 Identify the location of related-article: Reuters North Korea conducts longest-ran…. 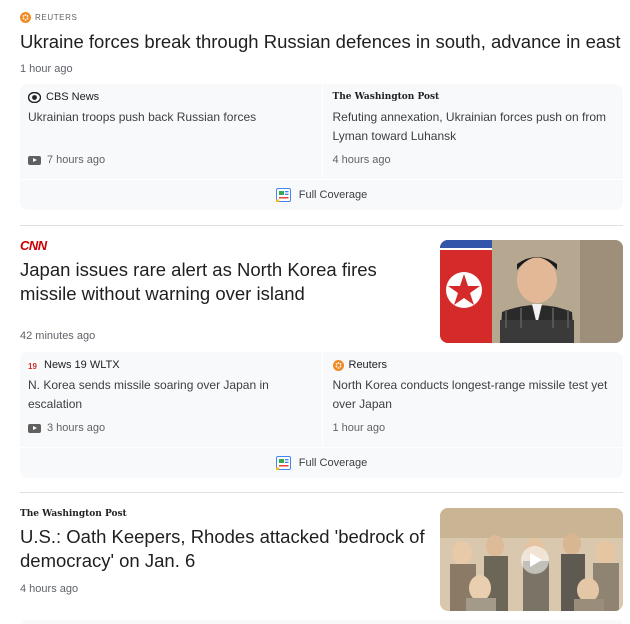
(472, 399).